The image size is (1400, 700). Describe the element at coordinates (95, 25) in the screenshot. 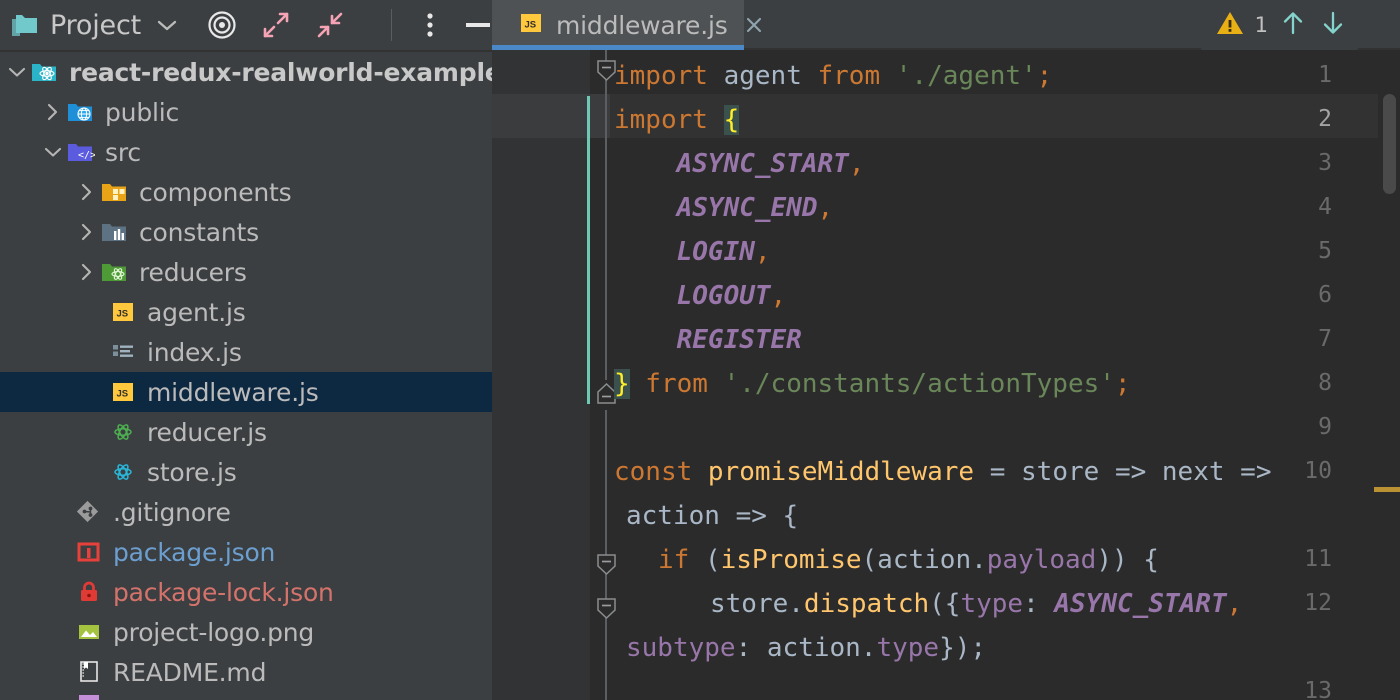

I see `project-panel-title: Project` at that location.